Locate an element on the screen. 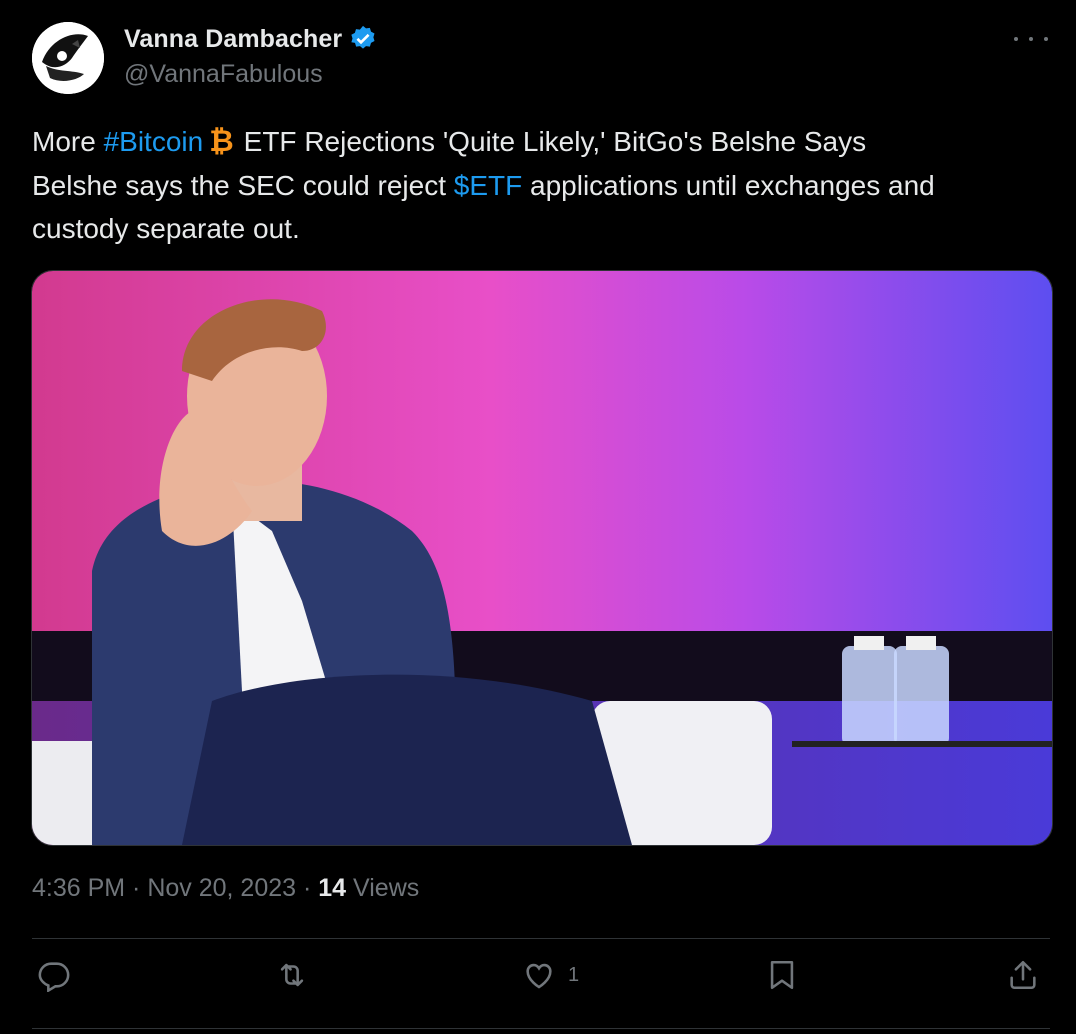 The image size is (1076, 1034). share-button is located at coordinates (1023, 975).